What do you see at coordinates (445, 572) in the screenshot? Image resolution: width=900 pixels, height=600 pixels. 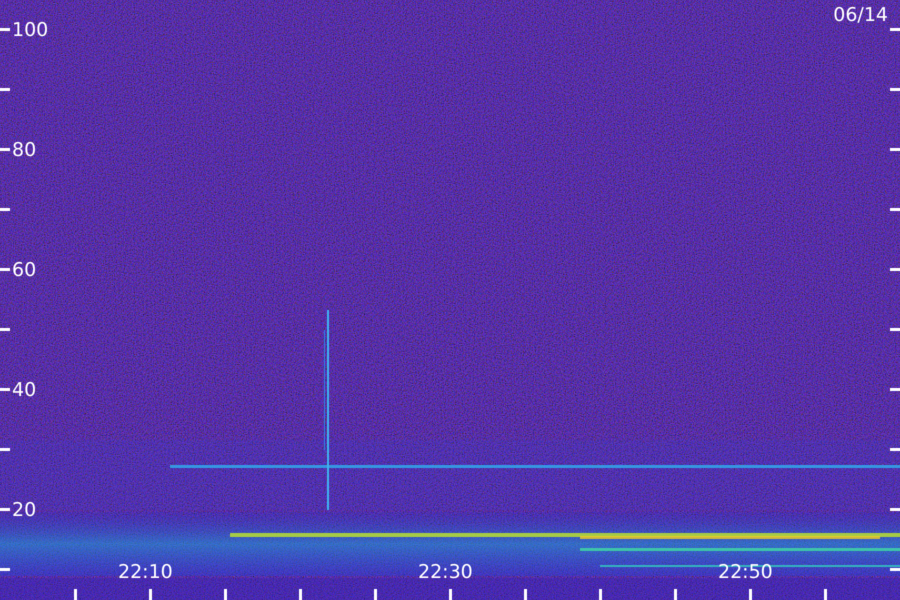 I see `x-axis-label: 22:30` at bounding box center [445, 572].